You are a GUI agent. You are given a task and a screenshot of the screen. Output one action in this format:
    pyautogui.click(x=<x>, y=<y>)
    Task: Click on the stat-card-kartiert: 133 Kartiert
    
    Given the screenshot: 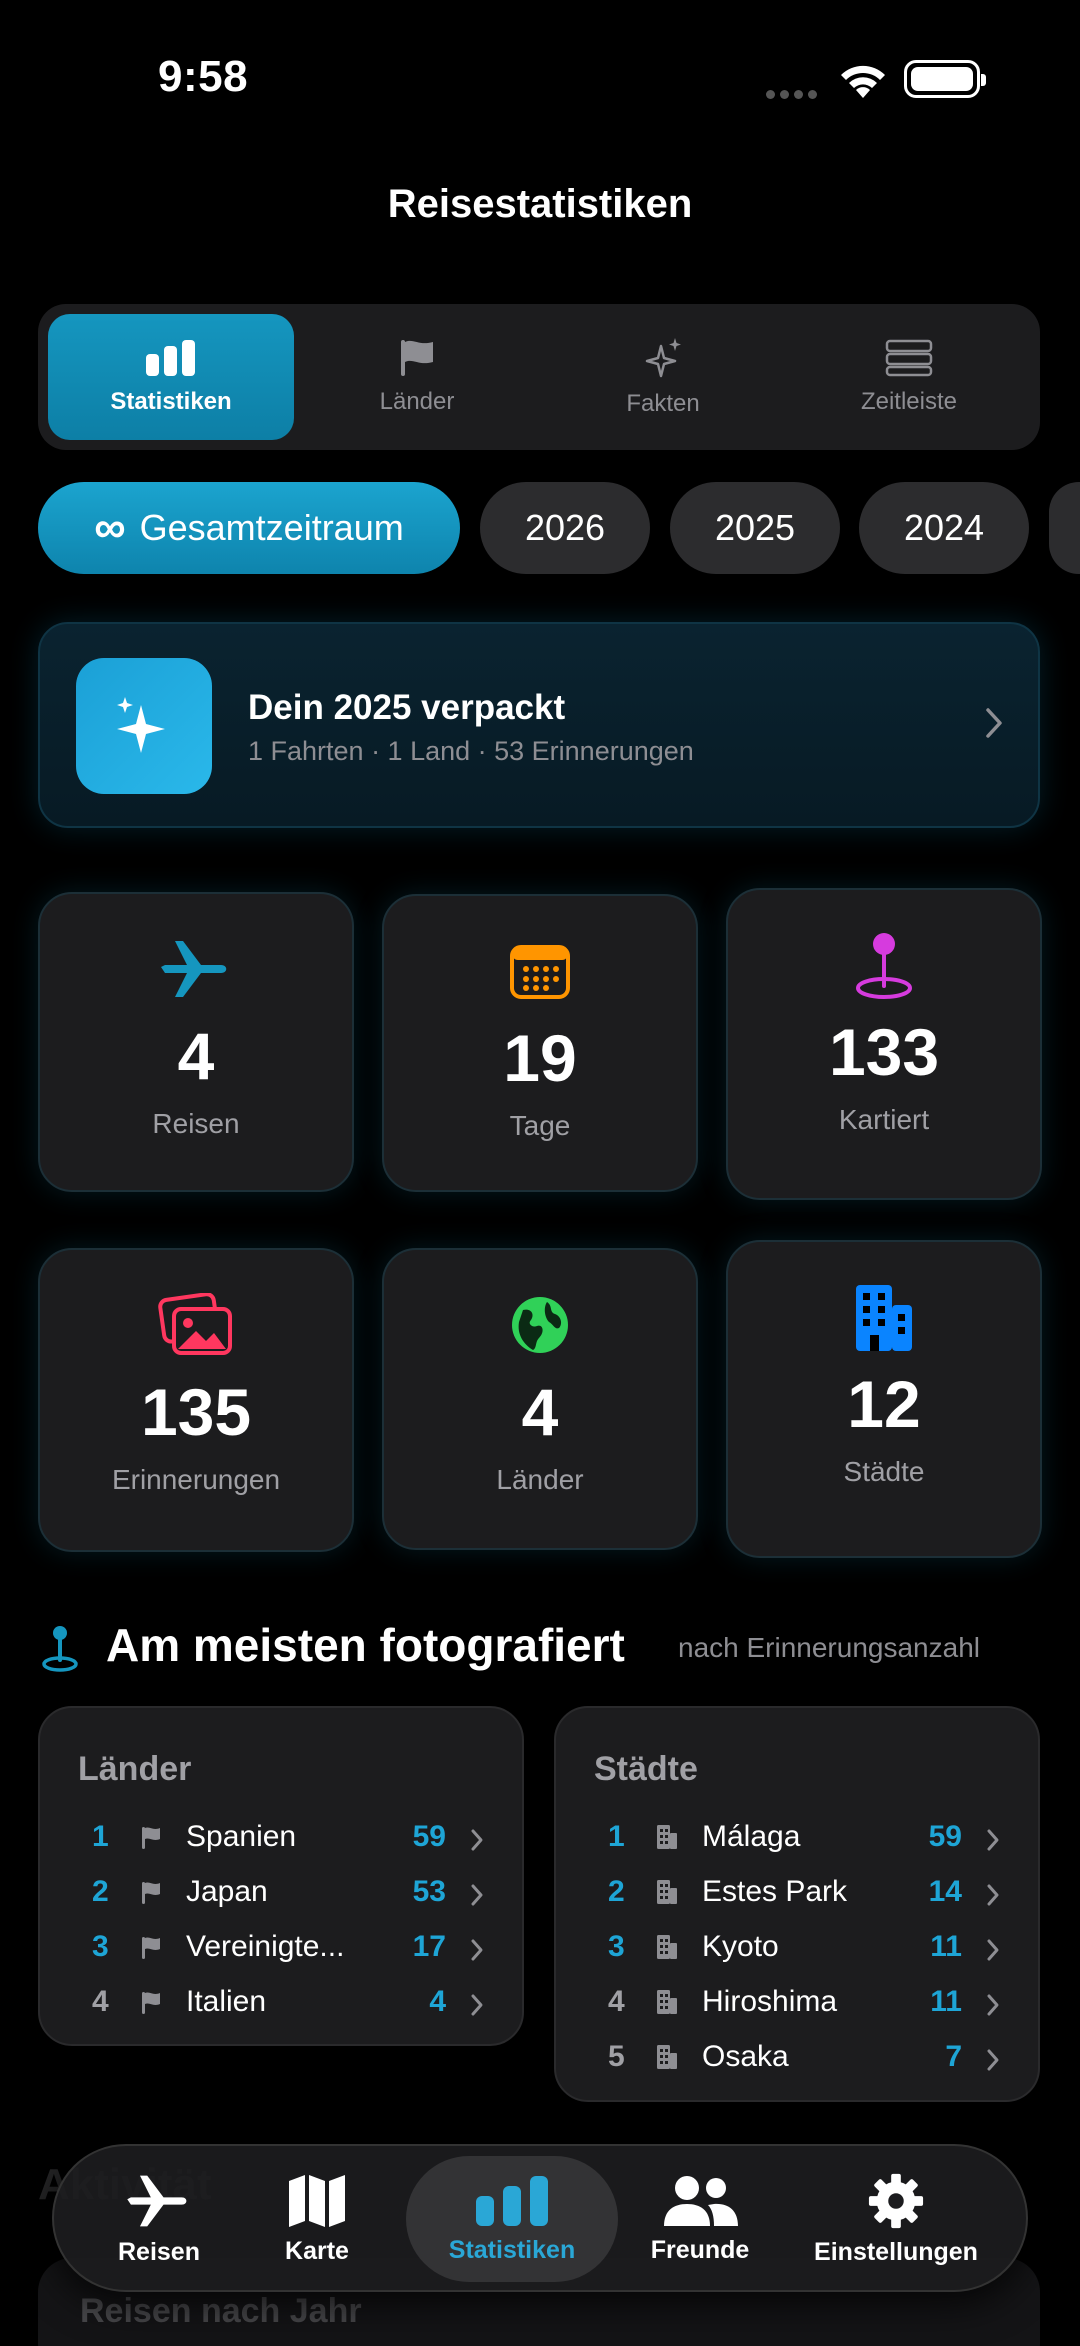 What is the action you would take?
    pyautogui.click(x=884, y=1044)
    